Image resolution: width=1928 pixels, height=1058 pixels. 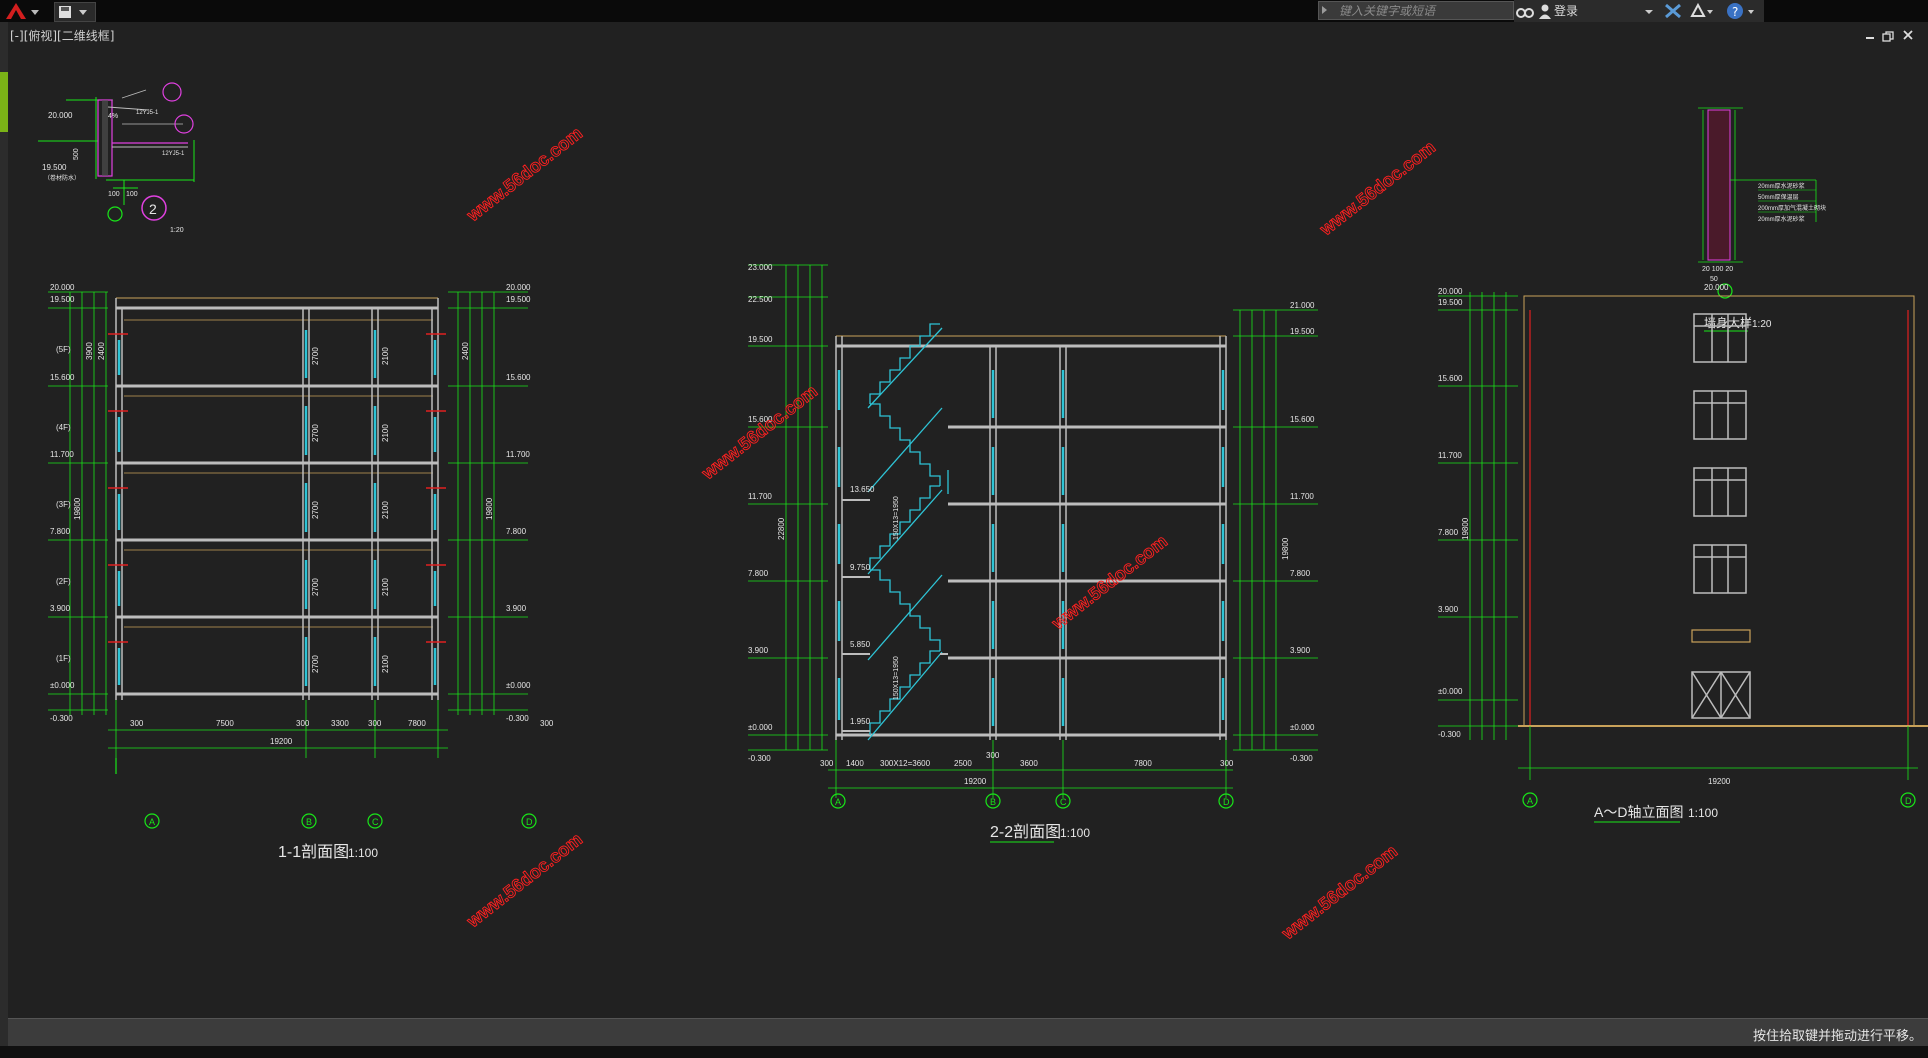 I want to click on section-1-1-scale: 1:100, so click(x=363, y=853).